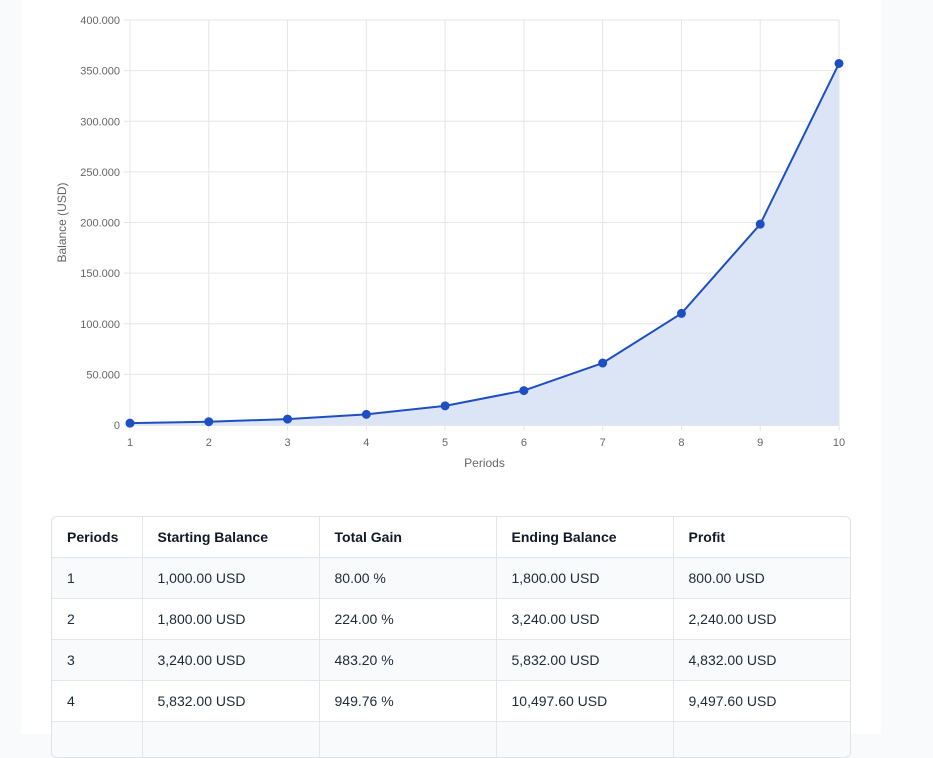 Image resolution: width=933 pixels, height=758 pixels. What do you see at coordinates (839, 443) in the screenshot?
I see `x-tick-label: 10` at bounding box center [839, 443].